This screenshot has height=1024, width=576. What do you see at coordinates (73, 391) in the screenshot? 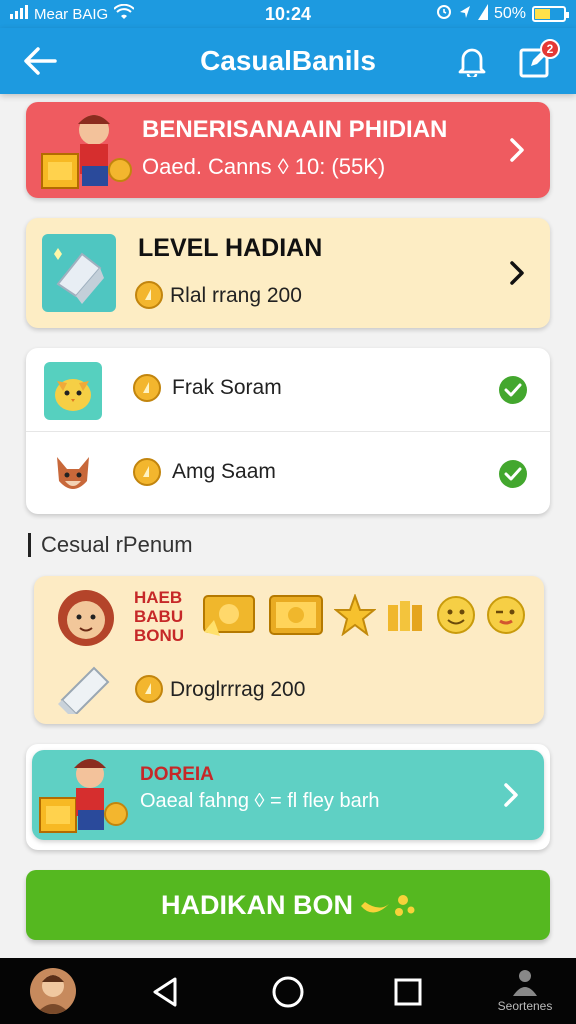
I see `chick-icon` at bounding box center [73, 391].